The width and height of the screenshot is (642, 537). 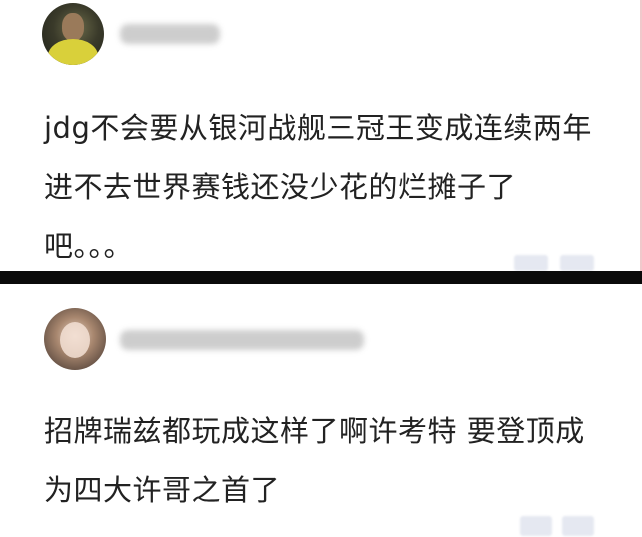 I want to click on comment-text: 招牌瑞兹都玩成这样了啊许考特 要登顶成为四大许哥之首了, so click(x=314, y=460).